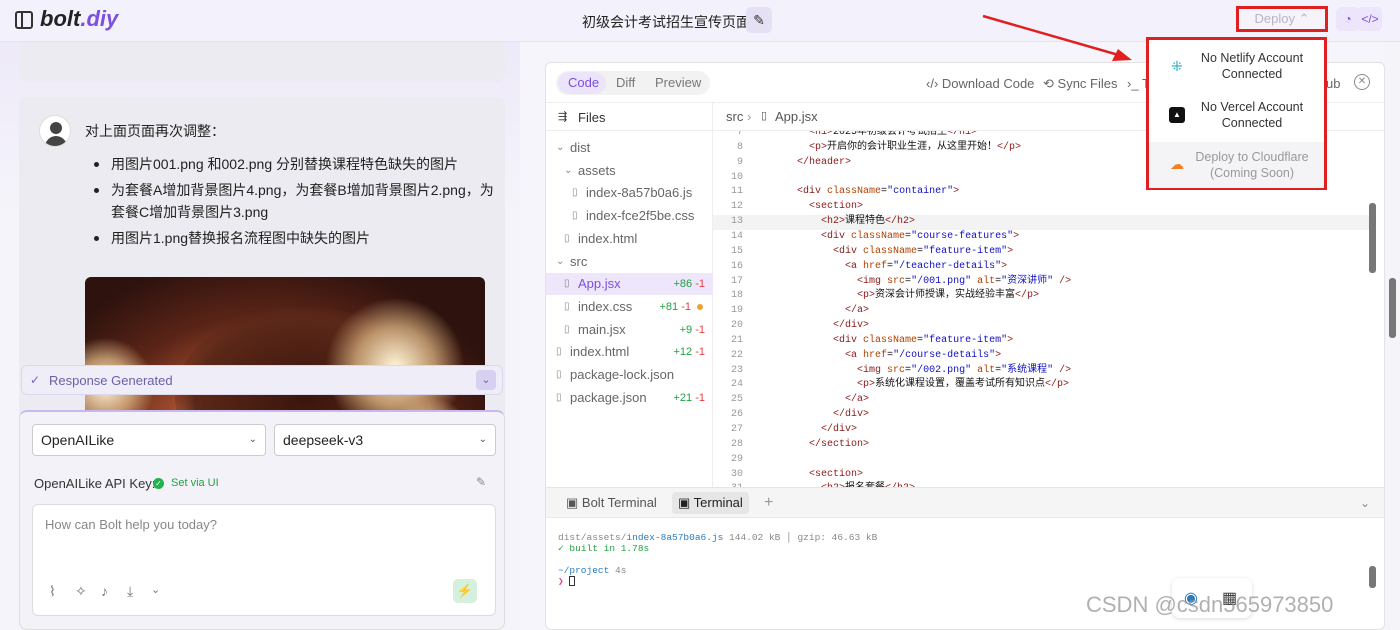 Image resolution: width=1400 pixels, height=630 pixels. What do you see at coordinates (875, 236) in the screenshot?
I see `code-line: 14 <div className="course-features">` at bounding box center [875, 236].